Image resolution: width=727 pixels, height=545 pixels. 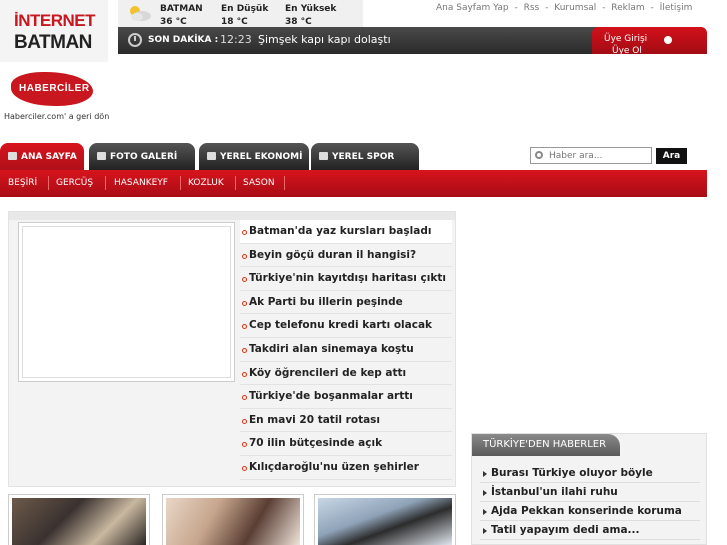 What do you see at coordinates (599, 155) in the screenshot?
I see `search-input` at bounding box center [599, 155].